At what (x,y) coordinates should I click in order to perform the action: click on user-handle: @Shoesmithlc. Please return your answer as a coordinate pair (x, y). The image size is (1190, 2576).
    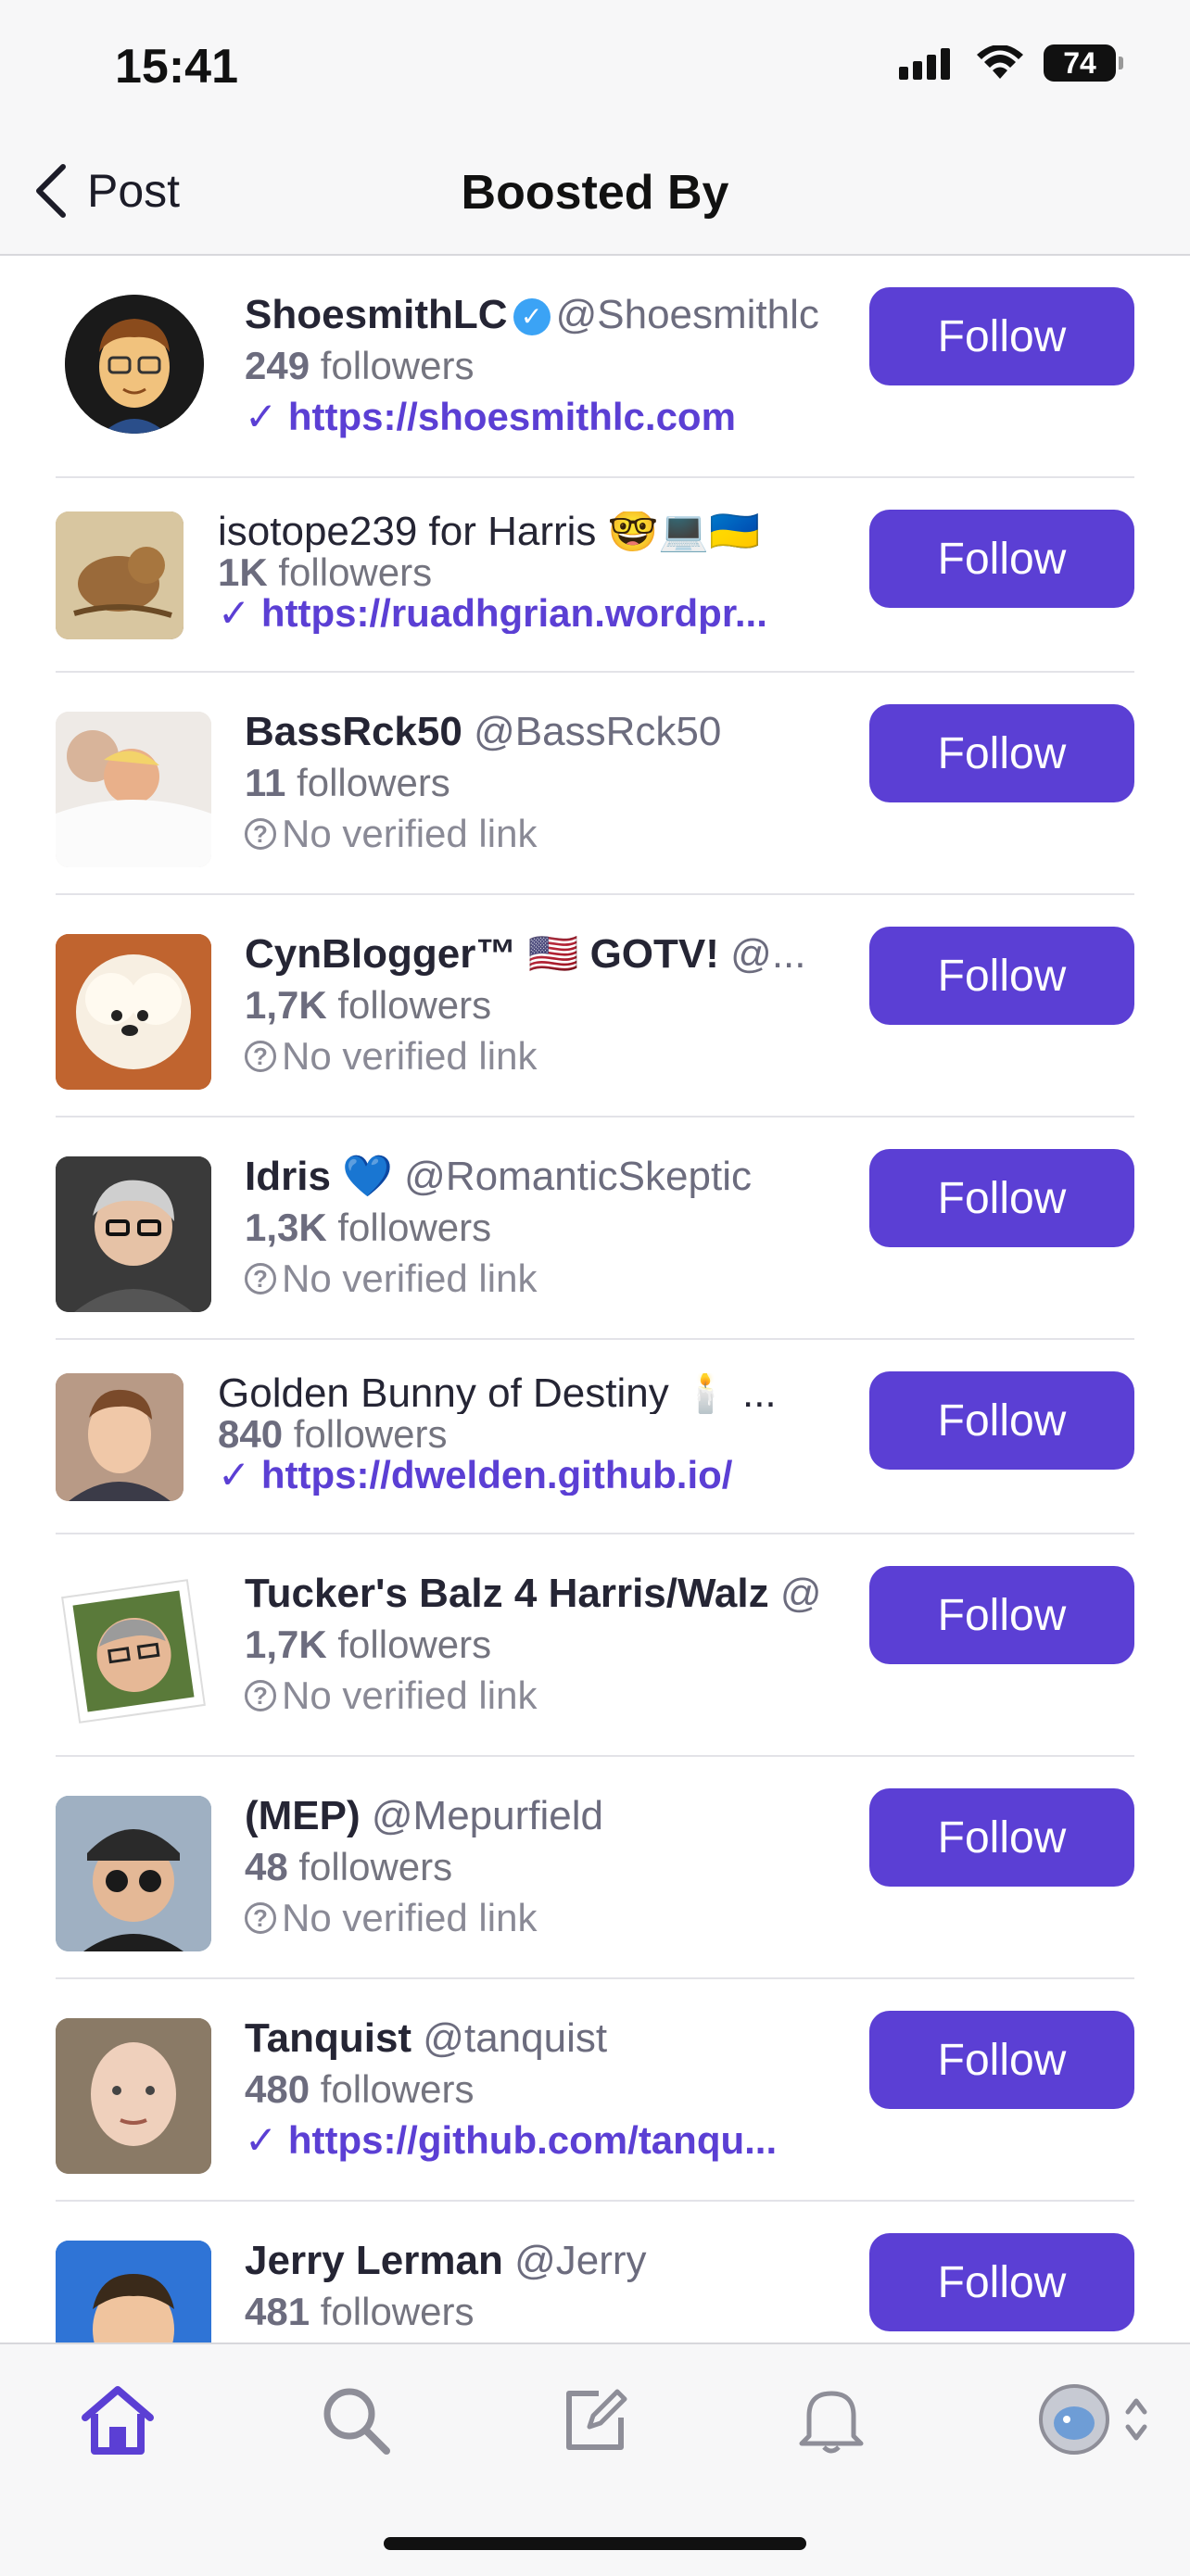
    Looking at the image, I should click on (687, 314).